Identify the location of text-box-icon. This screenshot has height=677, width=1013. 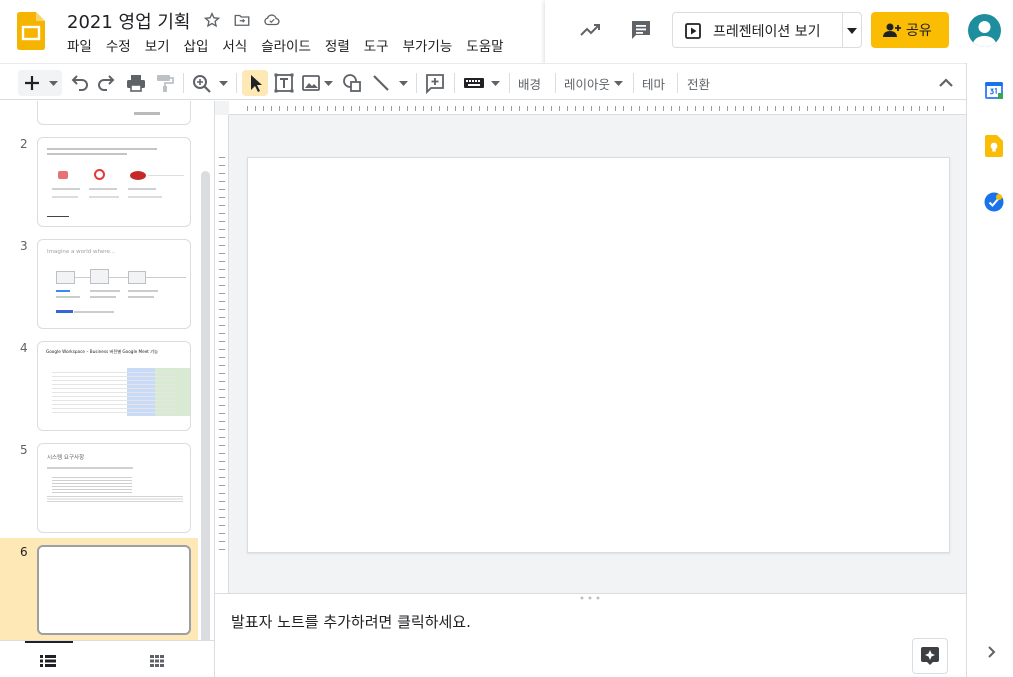
(284, 83).